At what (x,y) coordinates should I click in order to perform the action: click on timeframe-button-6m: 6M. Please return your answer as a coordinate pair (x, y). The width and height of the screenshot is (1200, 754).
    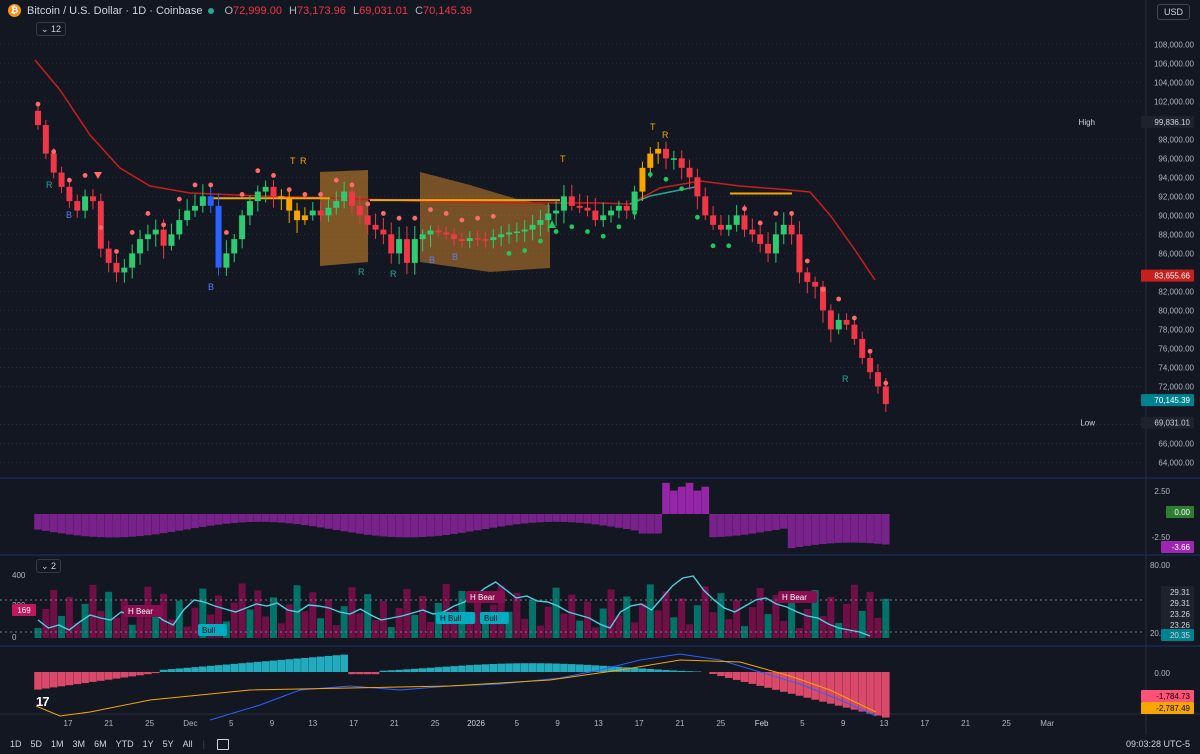
    Looking at the image, I should click on (100, 744).